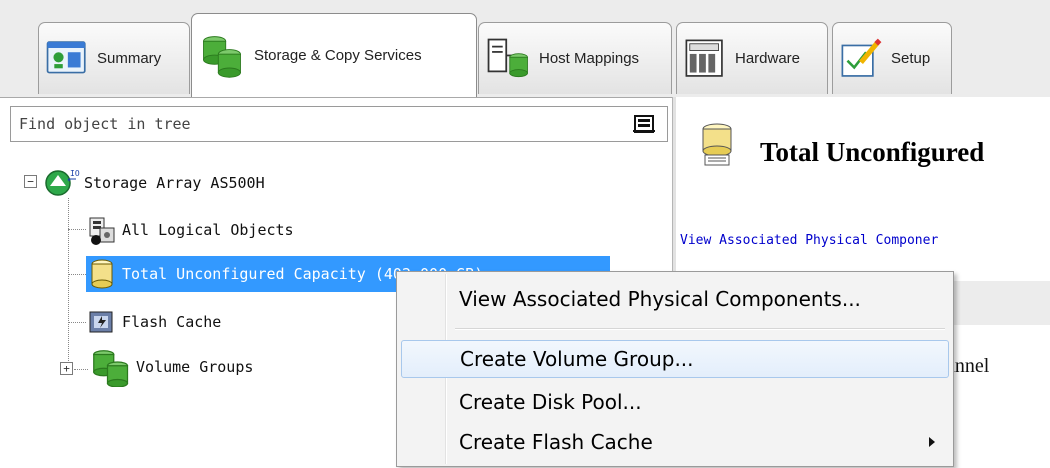 This screenshot has height=468, width=1050. What do you see at coordinates (208, 230) in the screenshot?
I see `tree-item-label: All Logical Objects` at bounding box center [208, 230].